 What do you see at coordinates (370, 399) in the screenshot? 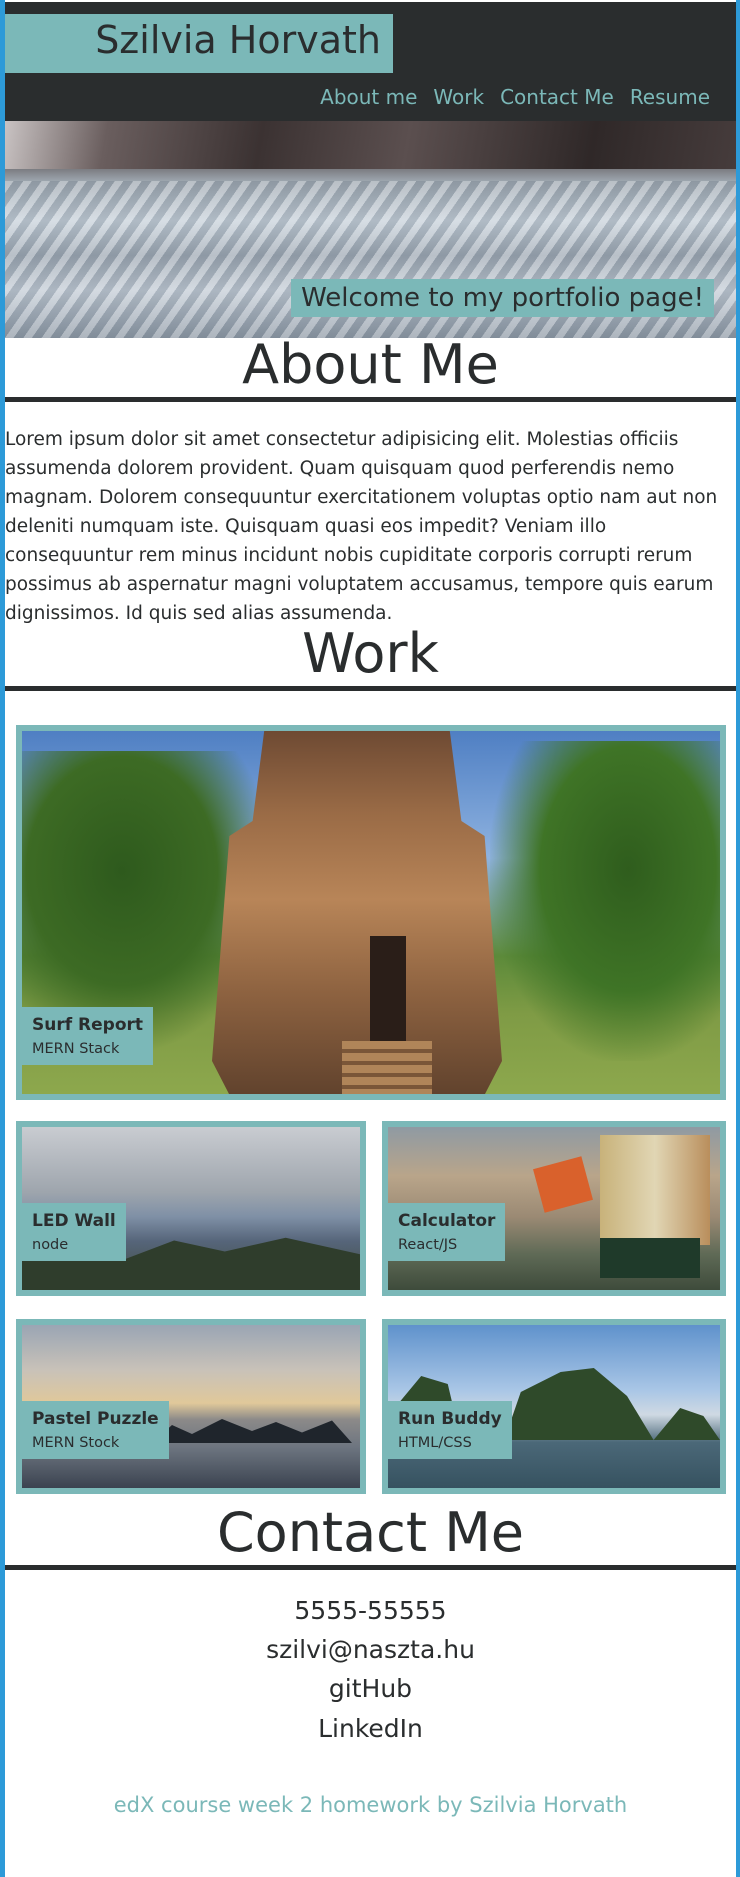
I see `about-divider` at bounding box center [370, 399].